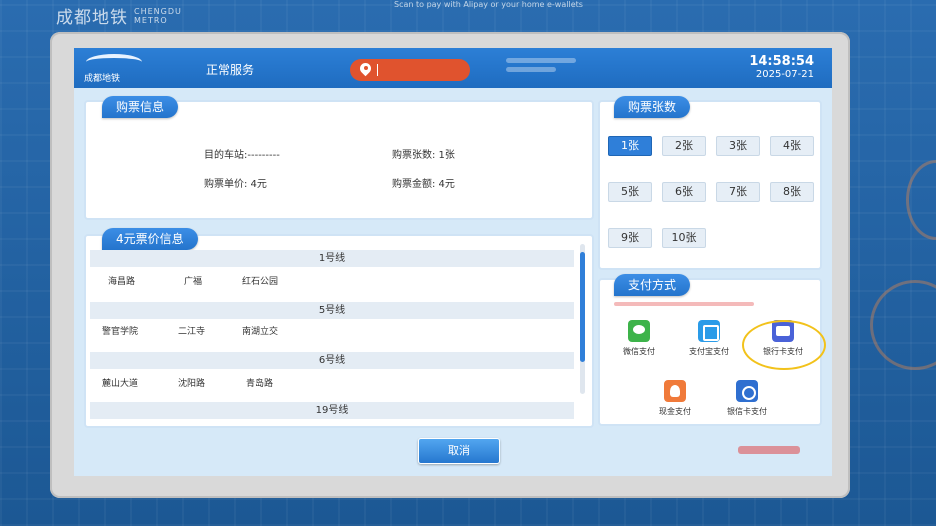 This screenshot has height=526, width=936. Describe the element at coordinates (630, 238) in the screenshot. I see `qty-option-9: 9张` at that location.